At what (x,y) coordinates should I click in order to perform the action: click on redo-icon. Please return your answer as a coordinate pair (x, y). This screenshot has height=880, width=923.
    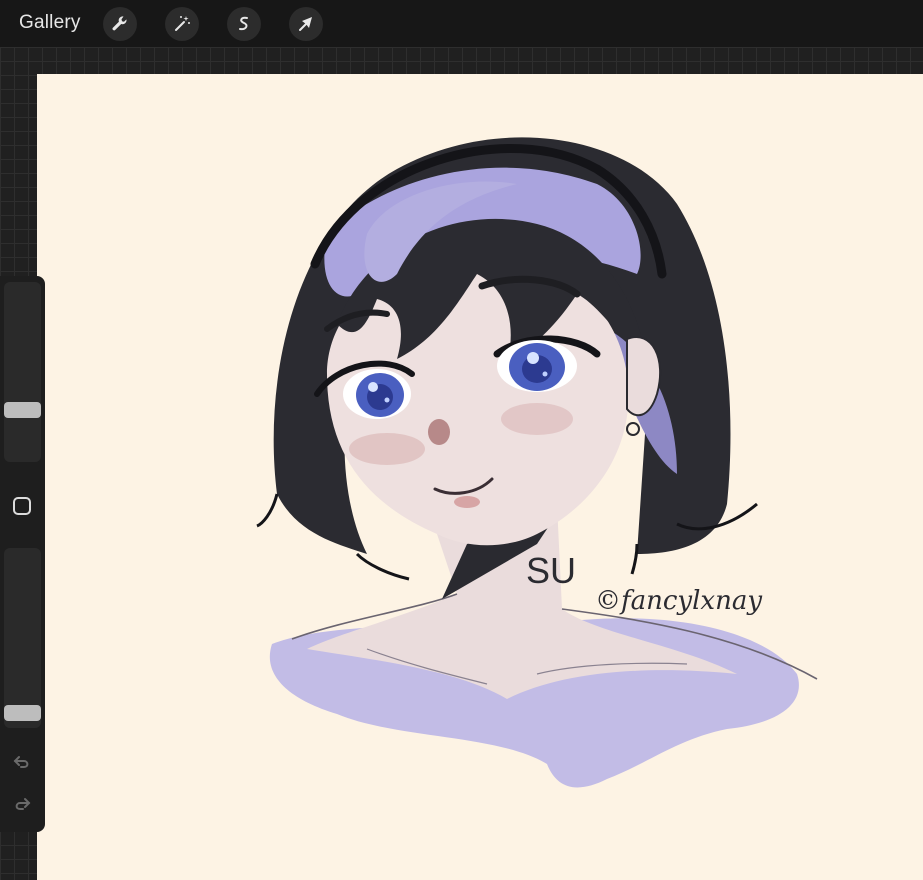
    Looking at the image, I should click on (23, 804).